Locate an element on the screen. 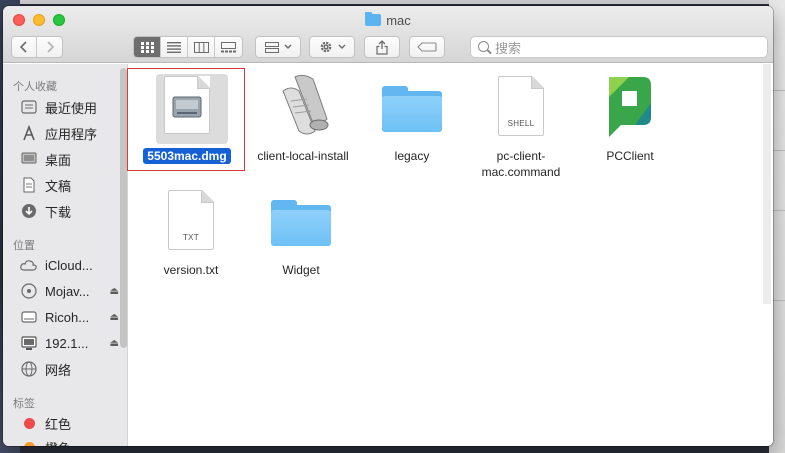 This screenshot has height=453, width=785. gallery-view-button is located at coordinates (228, 47).